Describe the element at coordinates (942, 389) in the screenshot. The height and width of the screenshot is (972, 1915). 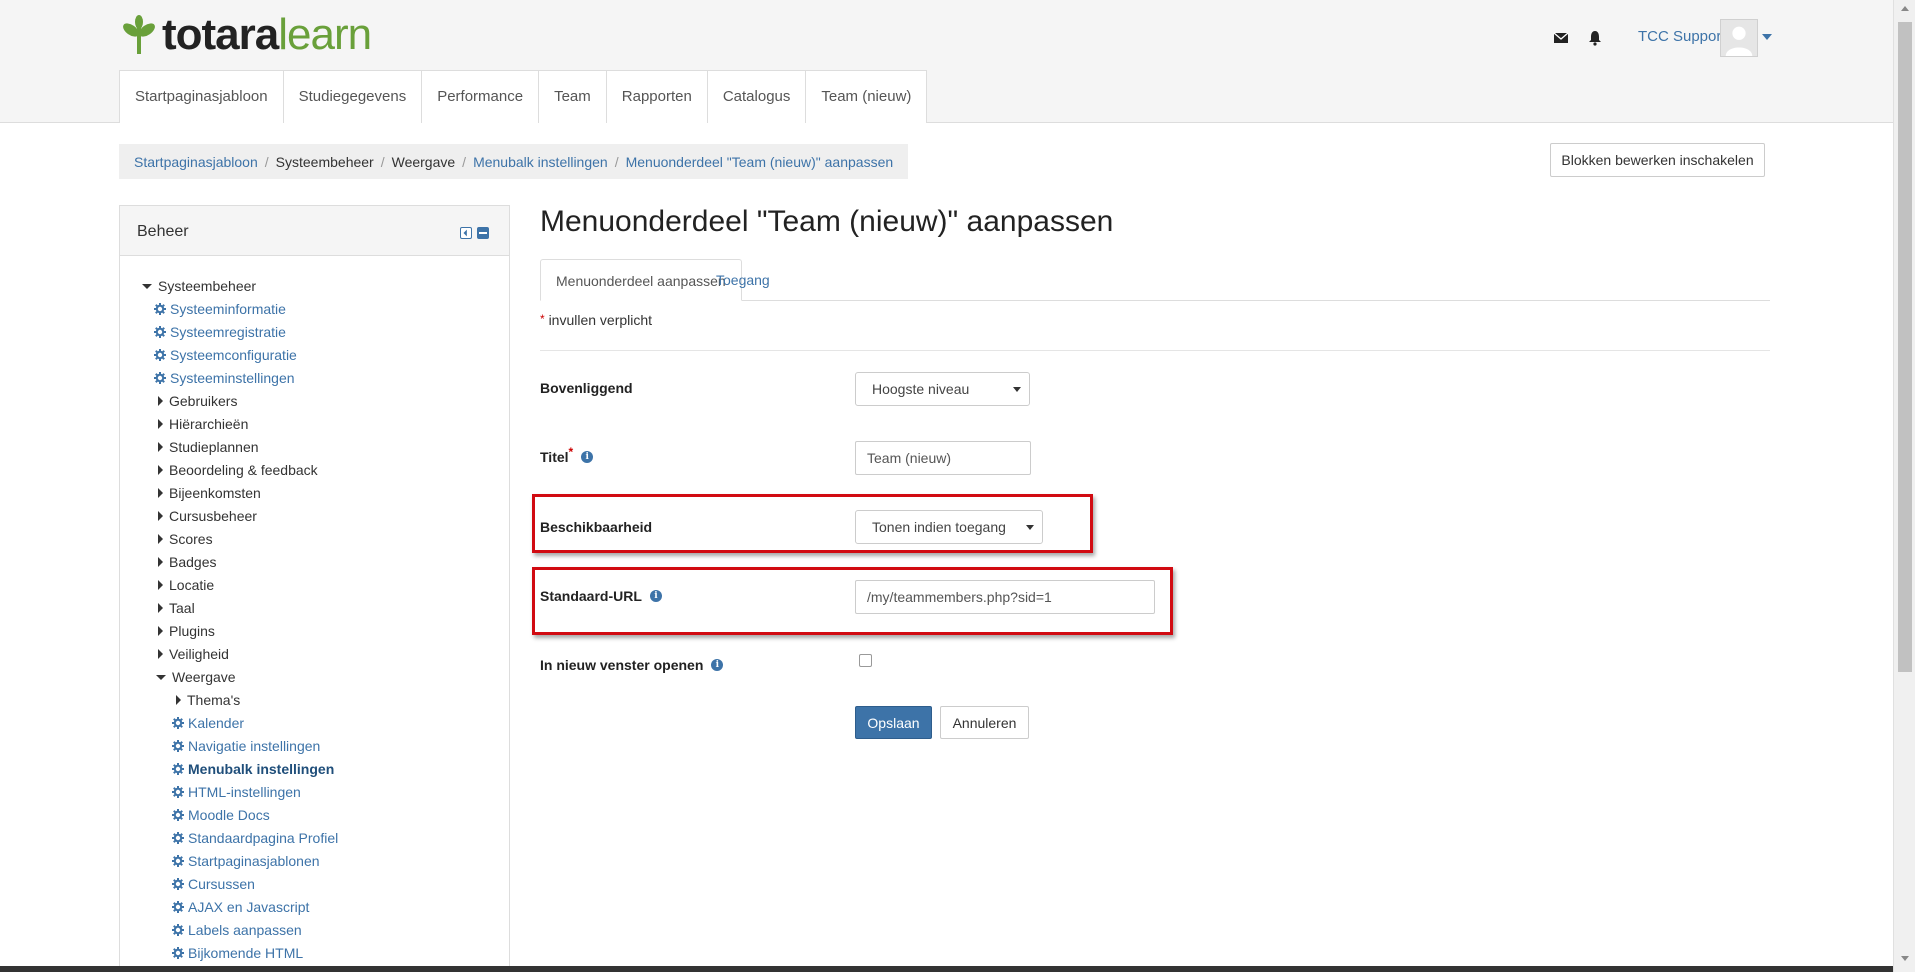
I see `parent-select: Hoogste niveau` at that location.